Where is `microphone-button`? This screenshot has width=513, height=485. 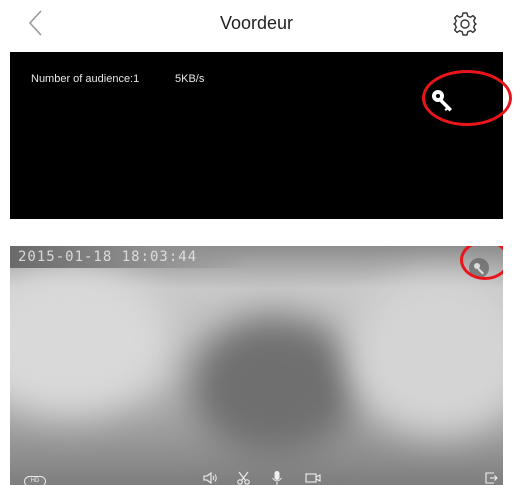 microphone-button is located at coordinates (277, 477).